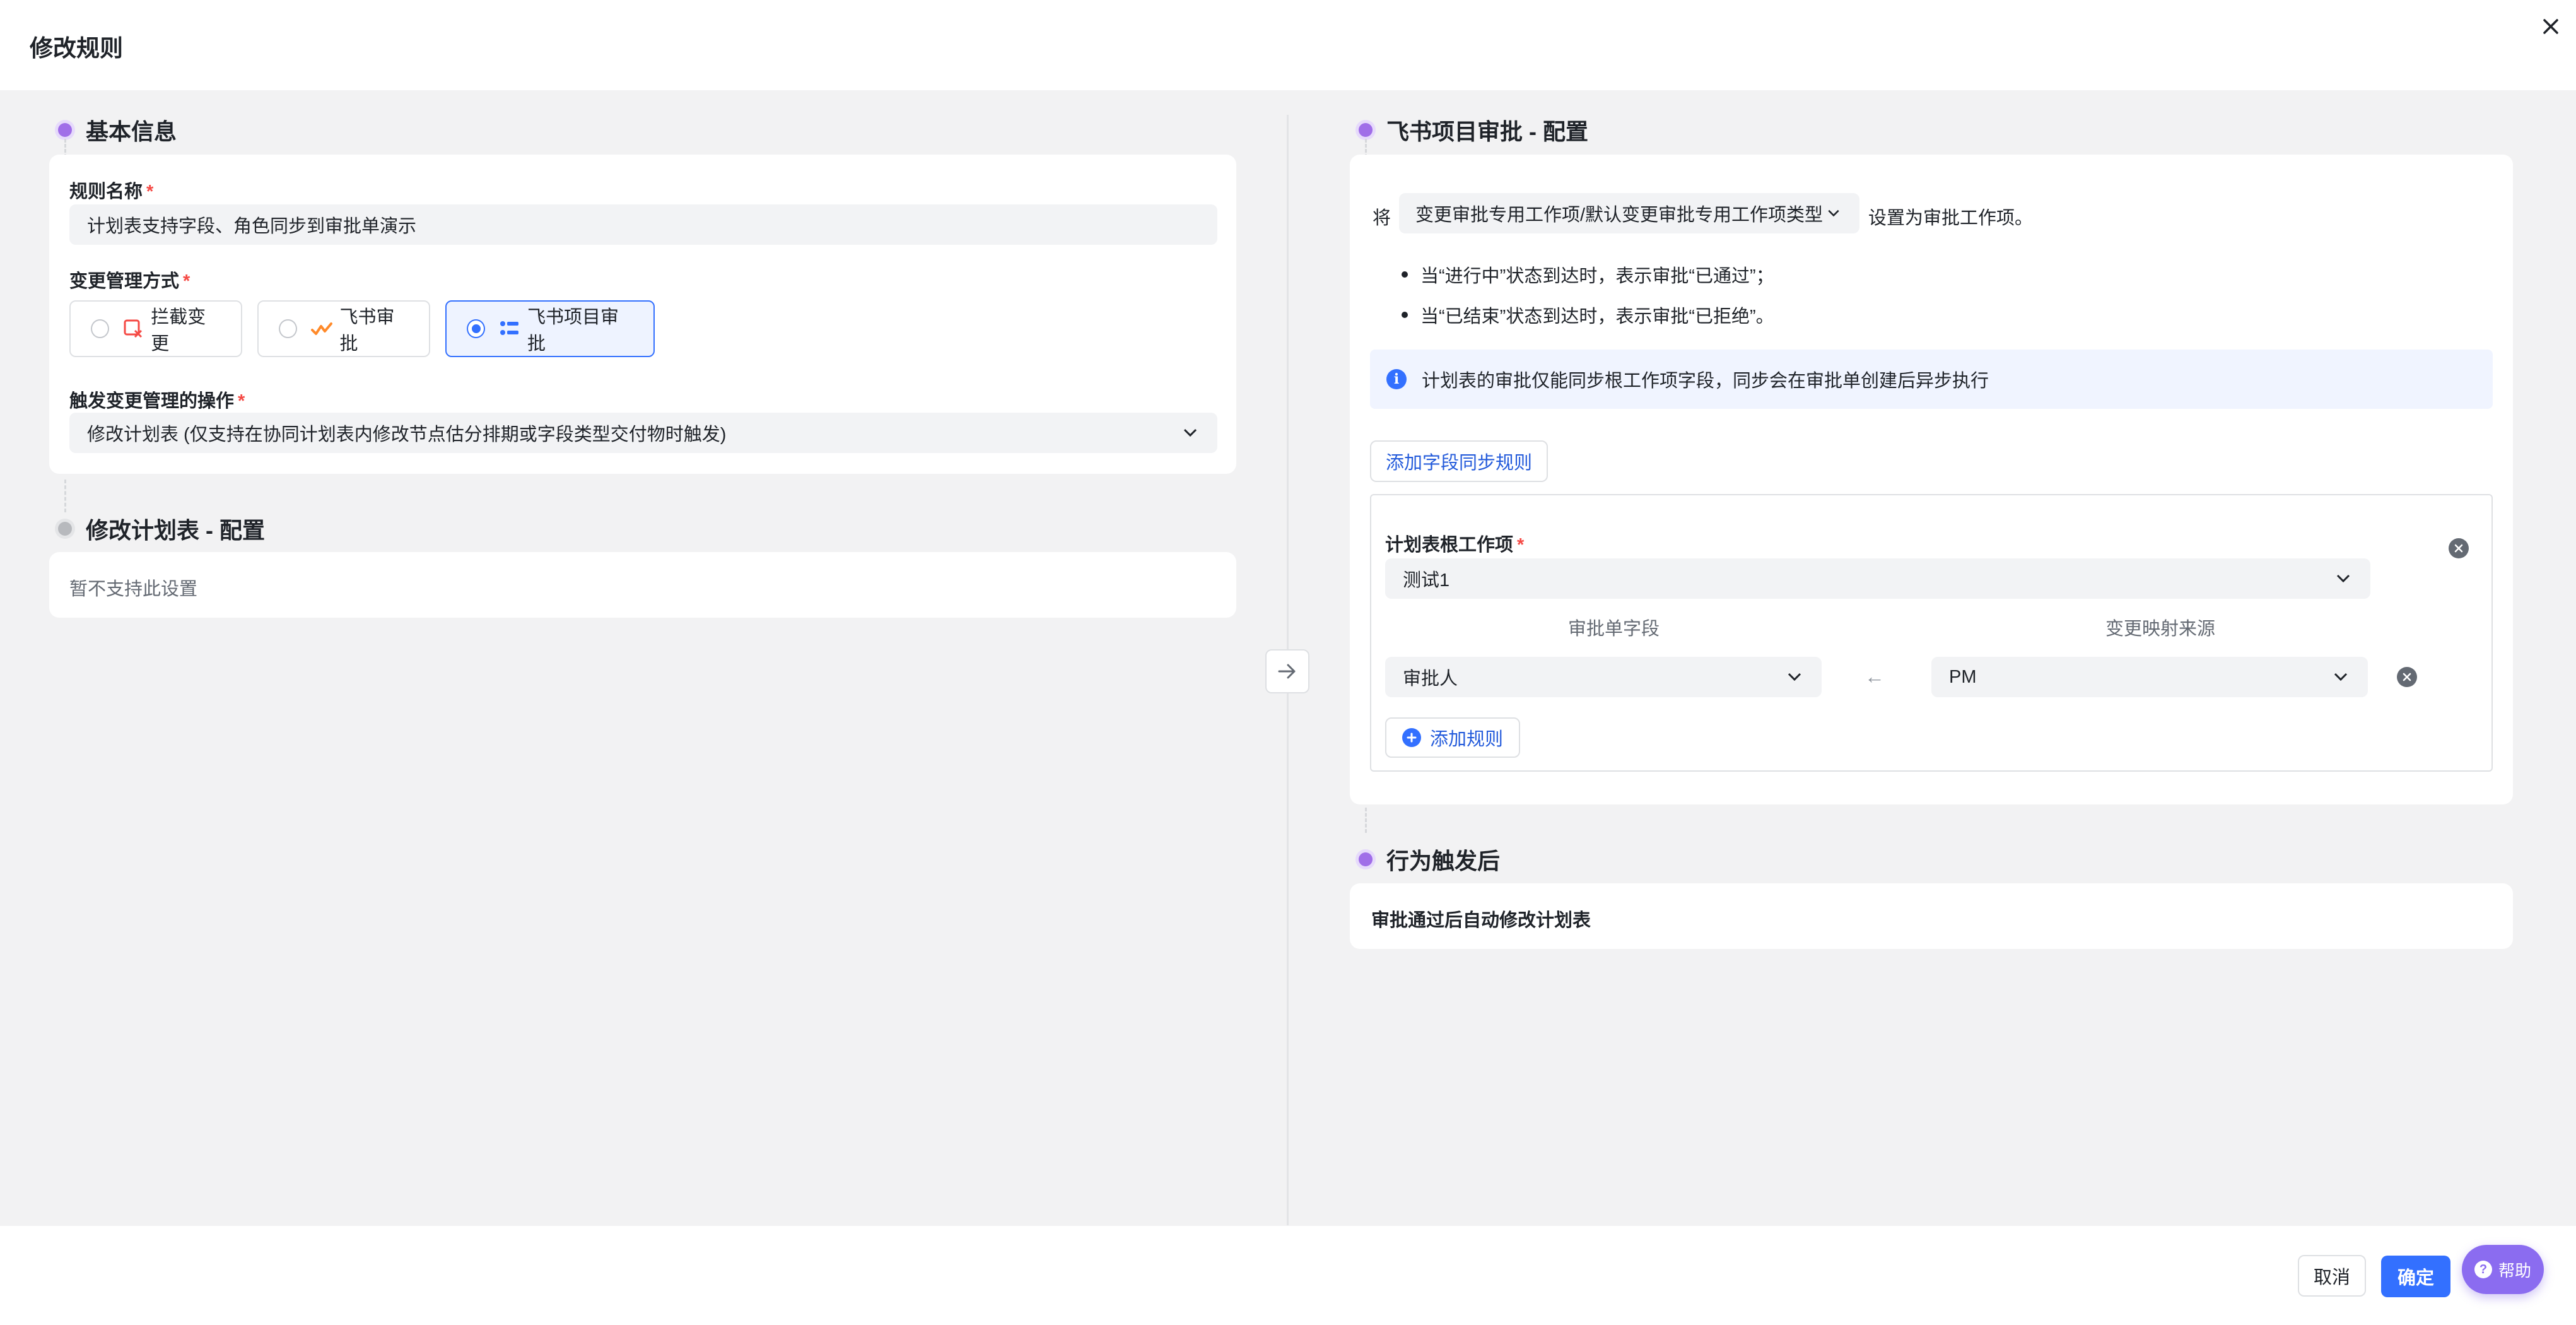  What do you see at coordinates (1455, 545) in the screenshot?
I see `root-item-label: 计划表根工作项 *` at bounding box center [1455, 545].